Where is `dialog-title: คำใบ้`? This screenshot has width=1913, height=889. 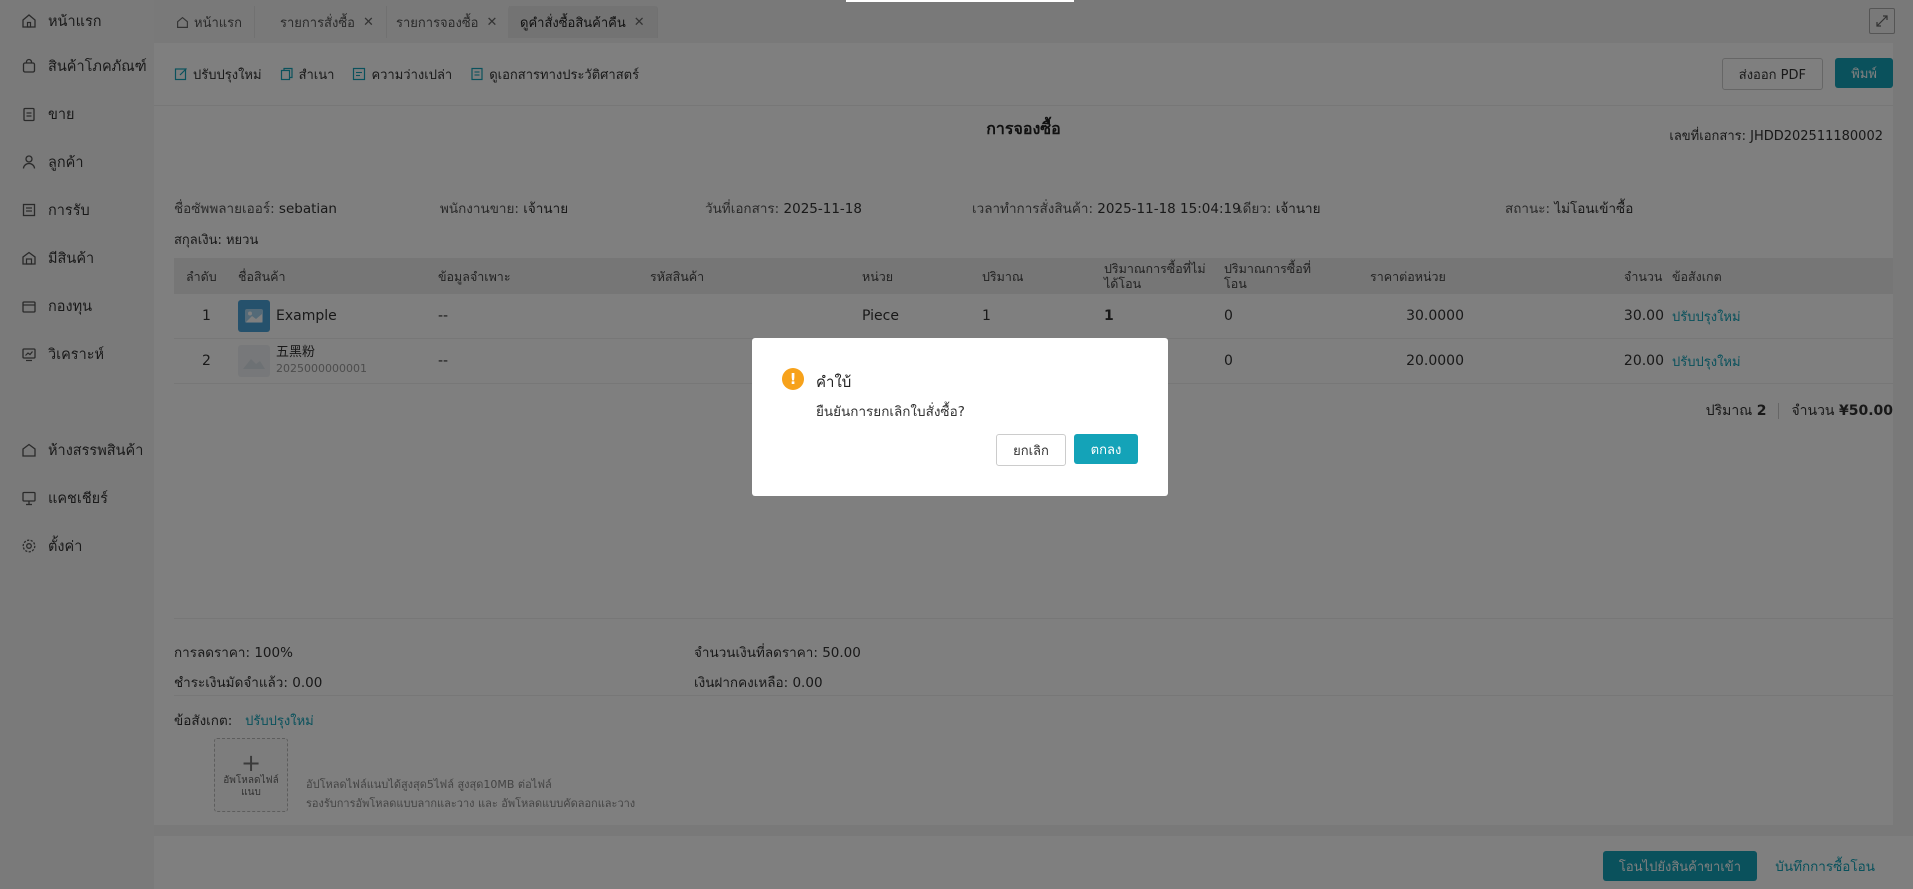
dialog-title: คำใบ้ is located at coordinates (834, 382).